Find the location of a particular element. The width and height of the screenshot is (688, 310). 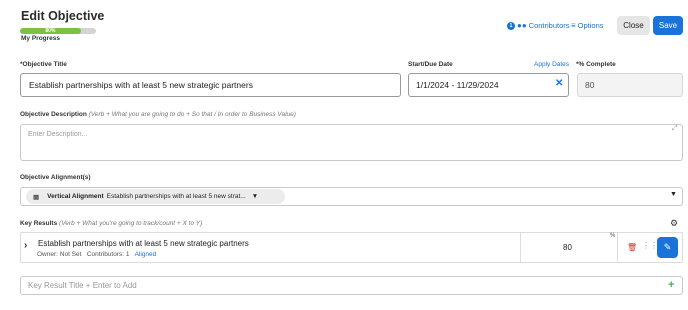

gear-icon: ⚙ is located at coordinates (674, 223).